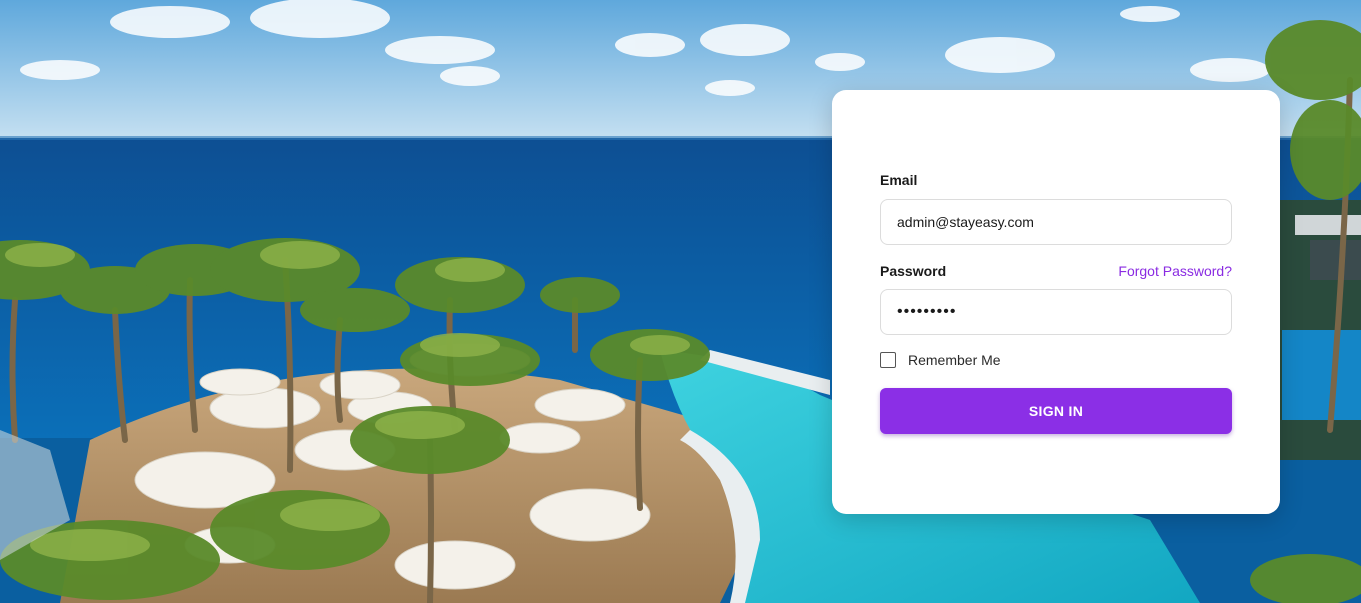 This screenshot has height=603, width=1361. Describe the element at coordinates (913, 271) in the screenshot. I see `password-label: Password` at that location.